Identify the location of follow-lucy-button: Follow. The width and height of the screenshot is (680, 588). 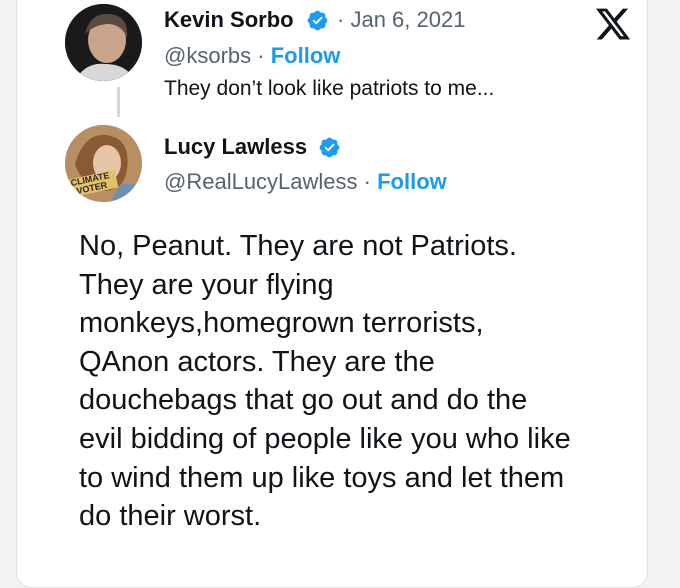
(412, 181).